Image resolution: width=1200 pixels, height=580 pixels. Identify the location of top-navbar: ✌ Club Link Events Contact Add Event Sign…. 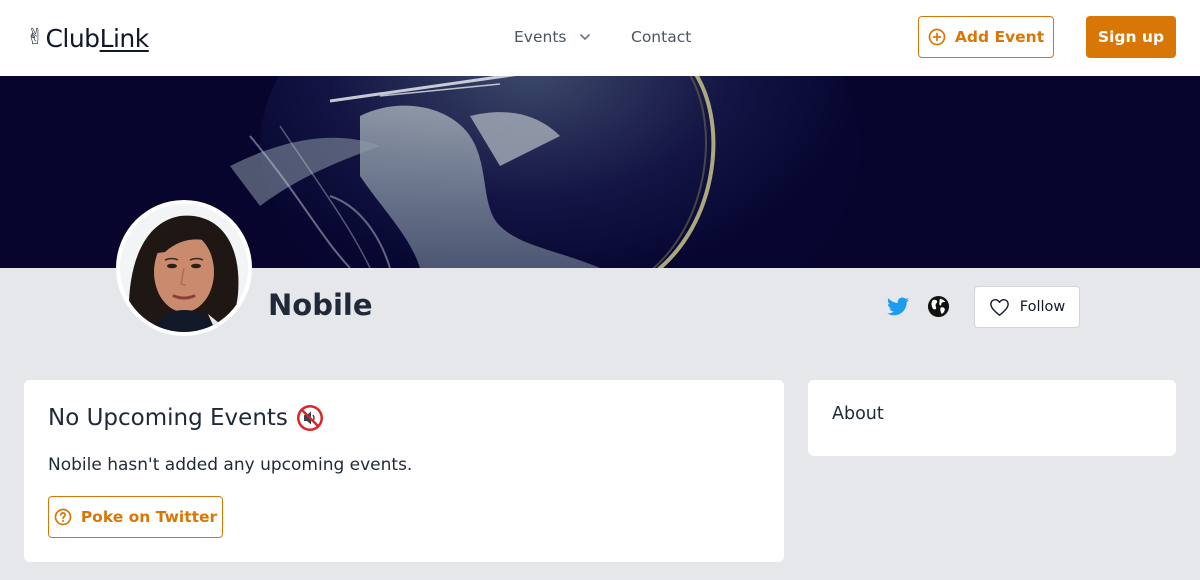
(600, 38).